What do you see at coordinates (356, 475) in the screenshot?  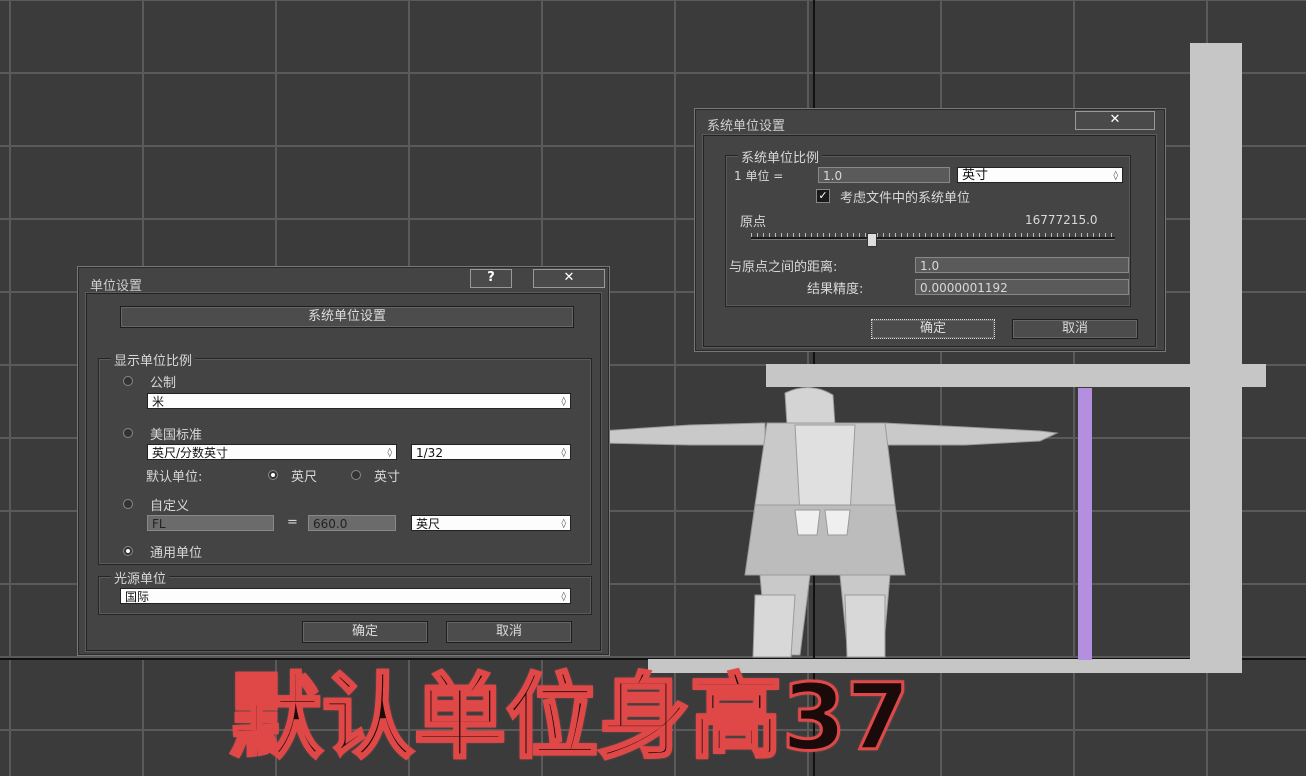 I see `default-inch-radio` at bounding box center [356, 475].